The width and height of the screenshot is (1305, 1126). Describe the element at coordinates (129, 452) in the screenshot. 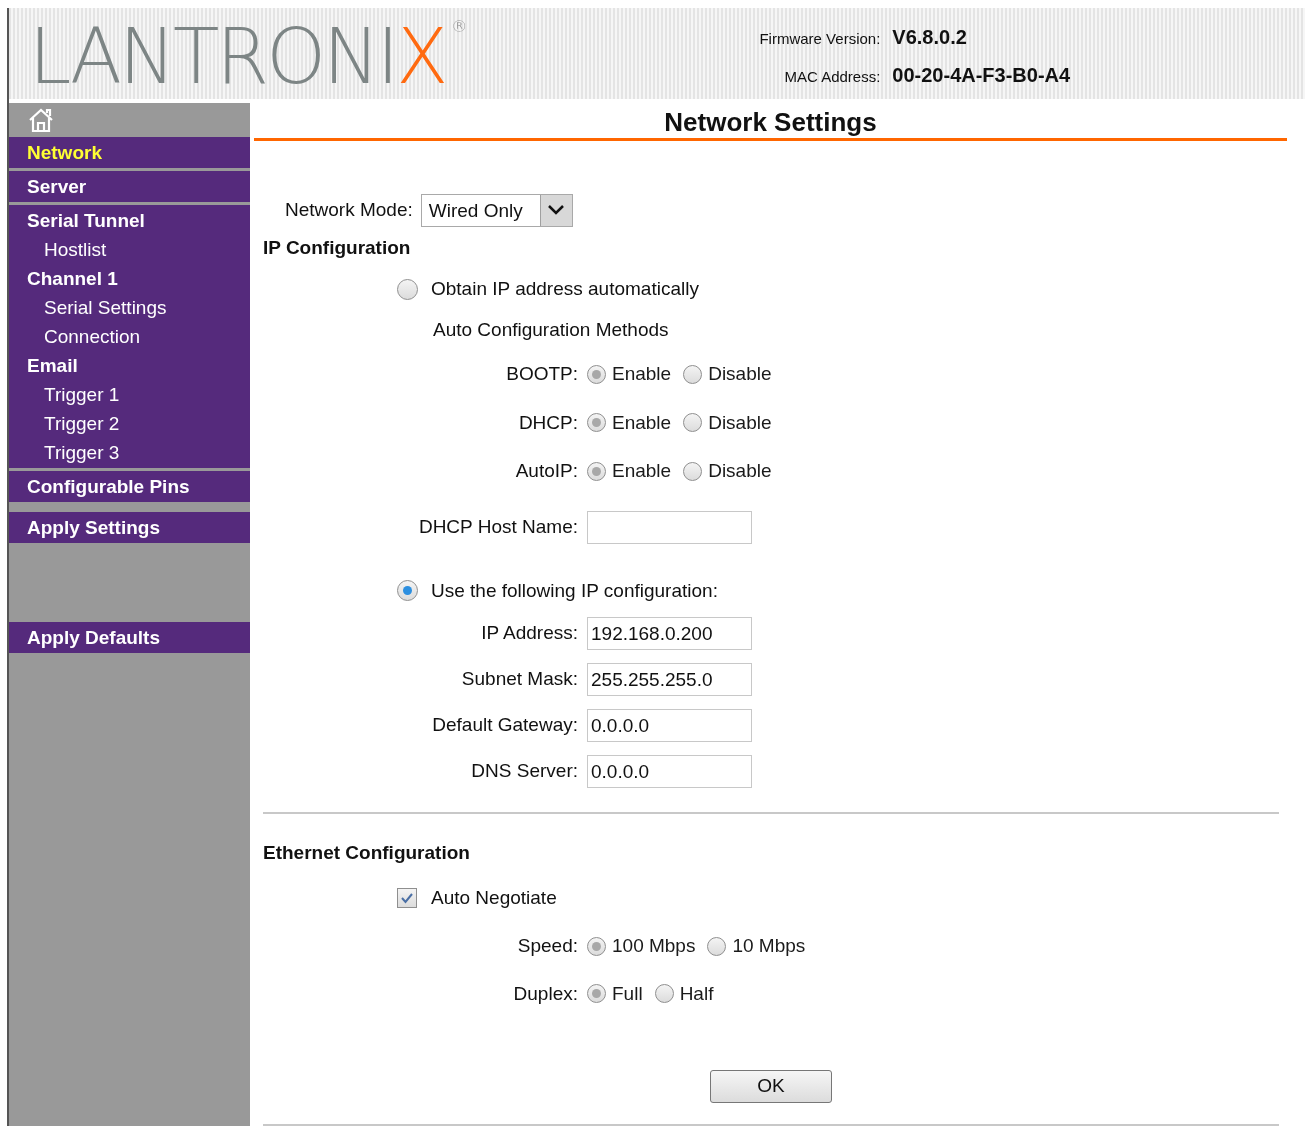

I see `nav-subitem: Trigger 3` at that location.